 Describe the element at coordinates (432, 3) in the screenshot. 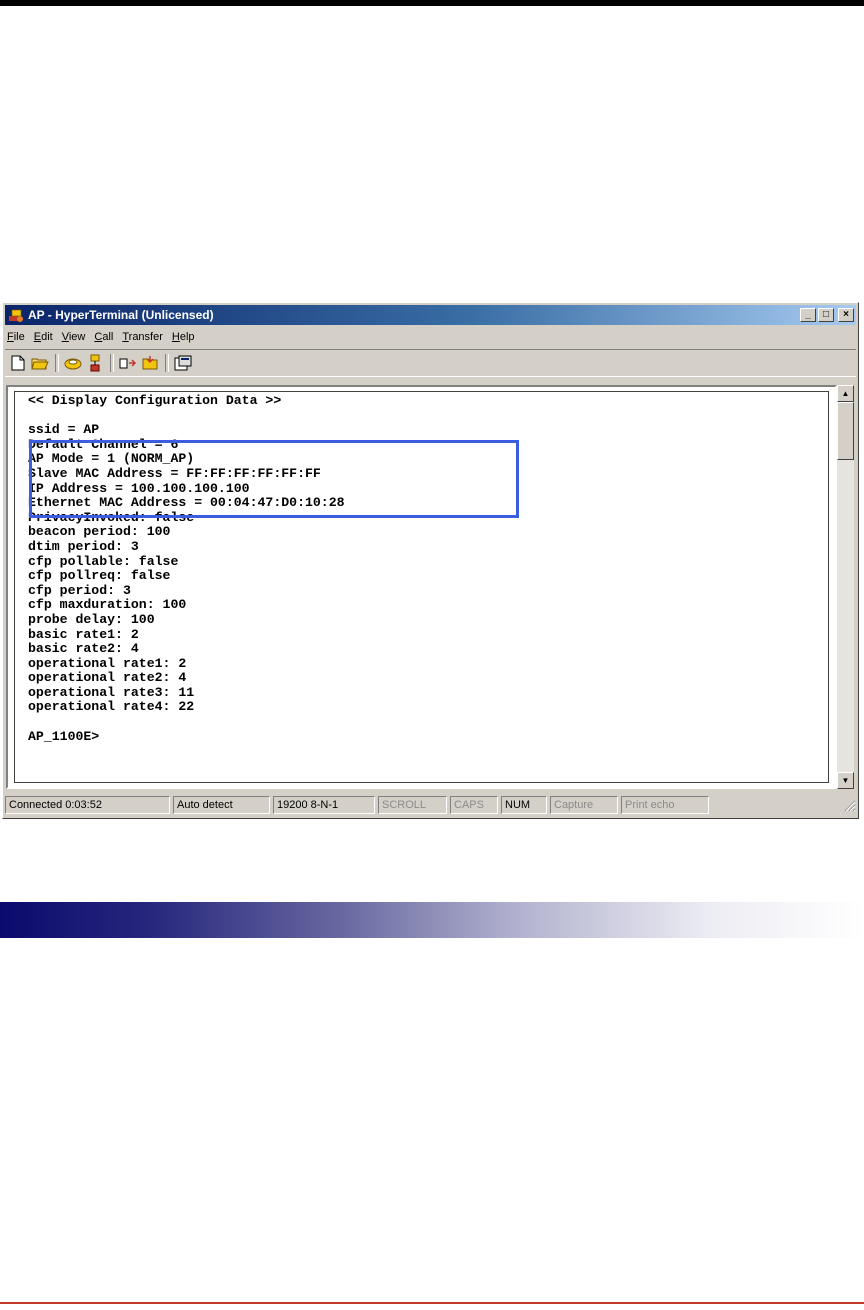

I see `page-top-rule` at that location.